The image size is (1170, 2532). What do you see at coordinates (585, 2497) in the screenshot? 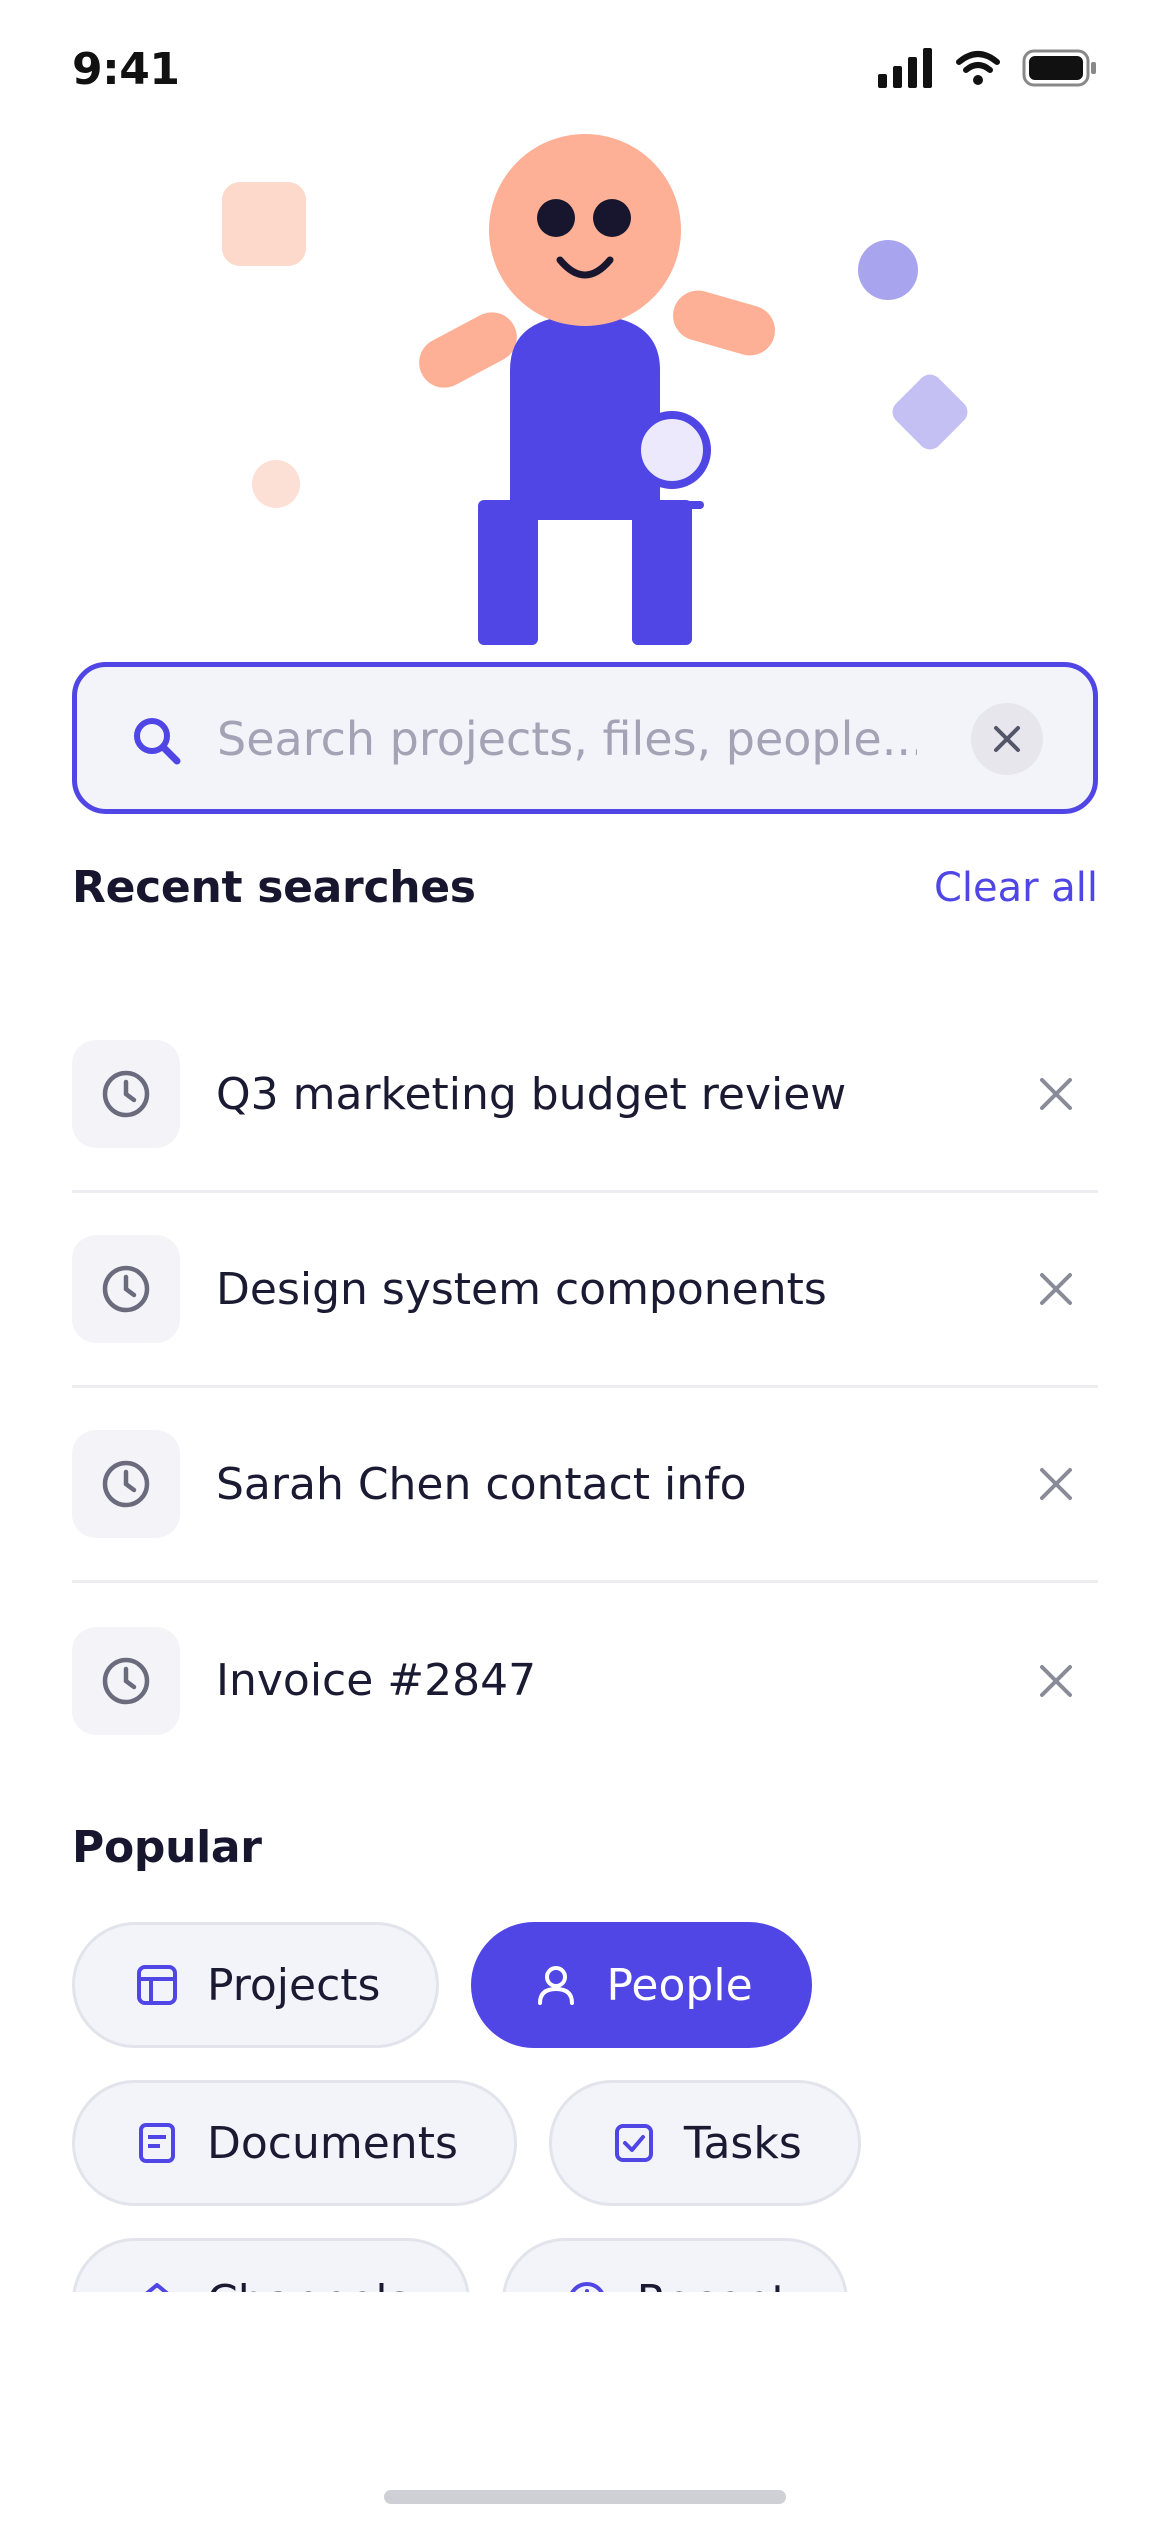
I see `home-indicator` at bounding box center [585, 2497].